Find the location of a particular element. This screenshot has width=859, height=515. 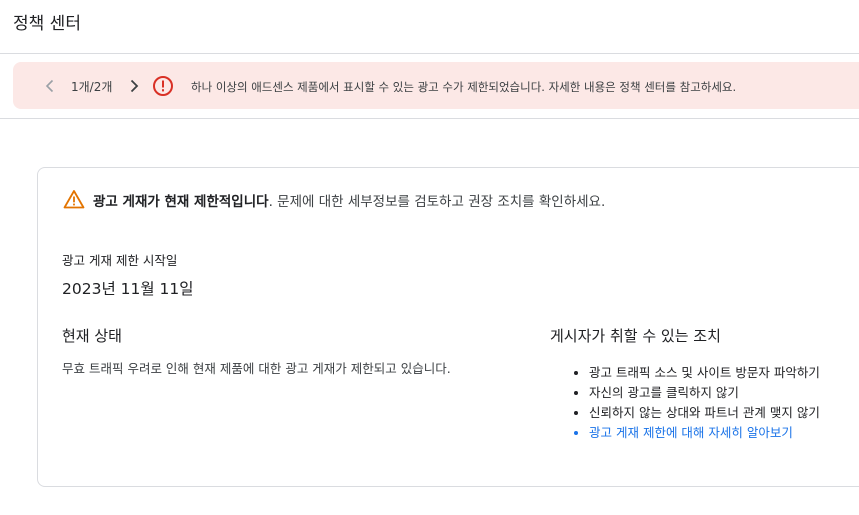

publisher-actions-heading: 게시자가 취할 수 있는 조치 is located at coordinates (635, 336).